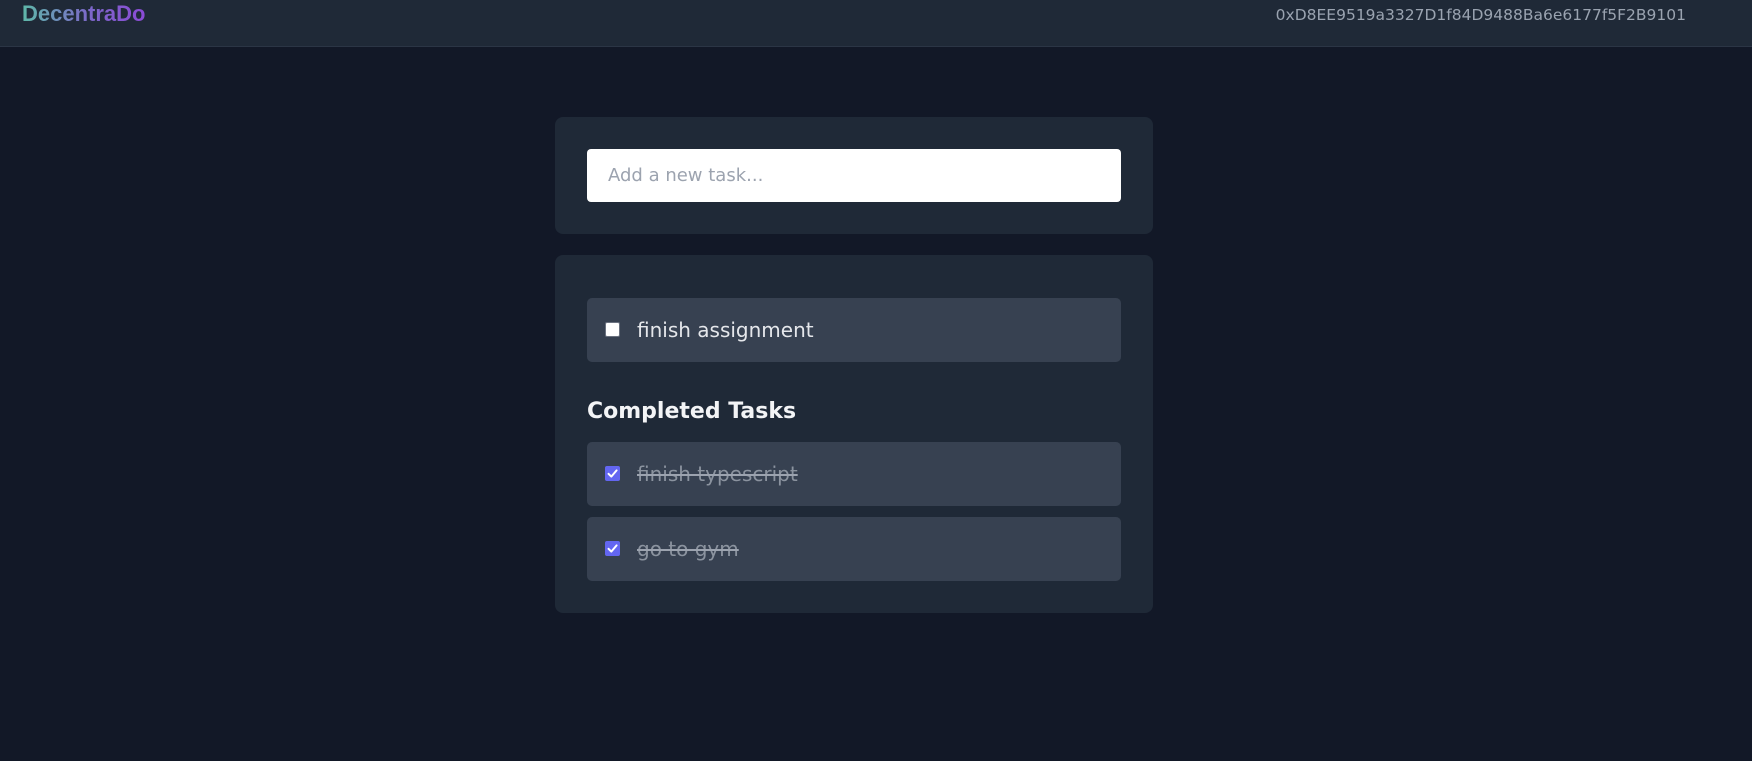  What do you see at coordinates (854, 549) in the screenshot?
I see `completed-task-item: go to gym` at bounding box center [854, 549].